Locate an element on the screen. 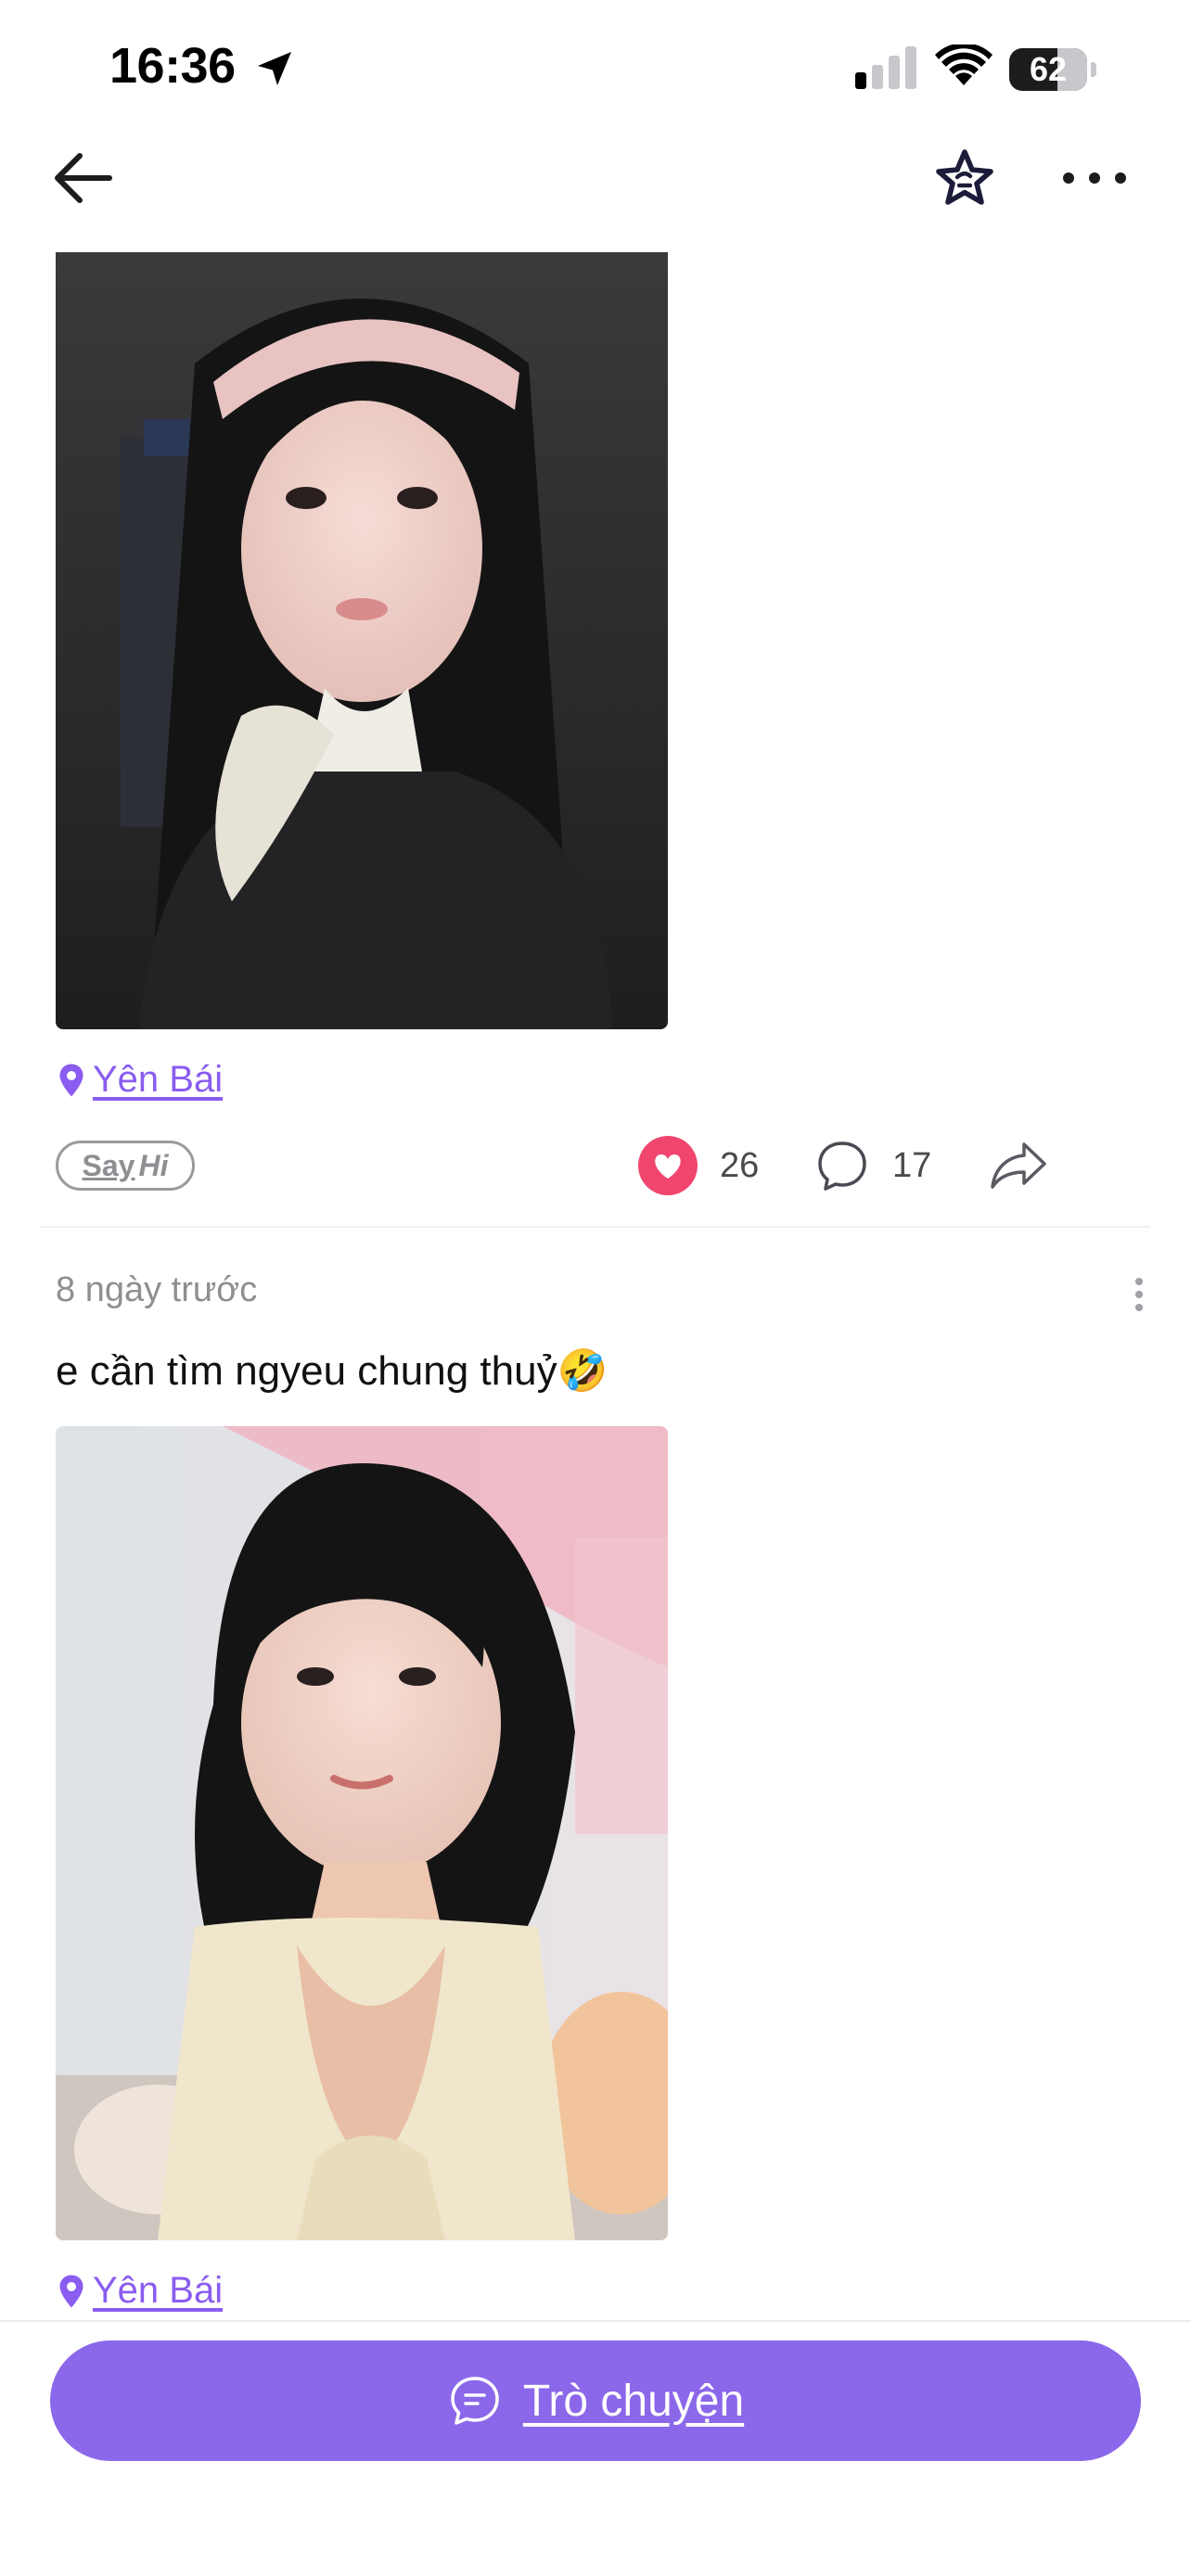  chat-button-label: Trò chuyện is located at coordinates (633, 2401).